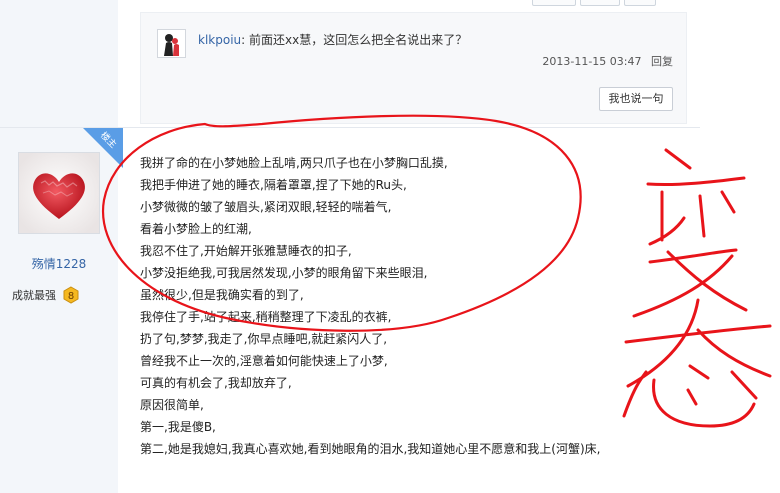  I want to click on reply-timestamp: 2013-11-15 03:47, so click(592, 61).